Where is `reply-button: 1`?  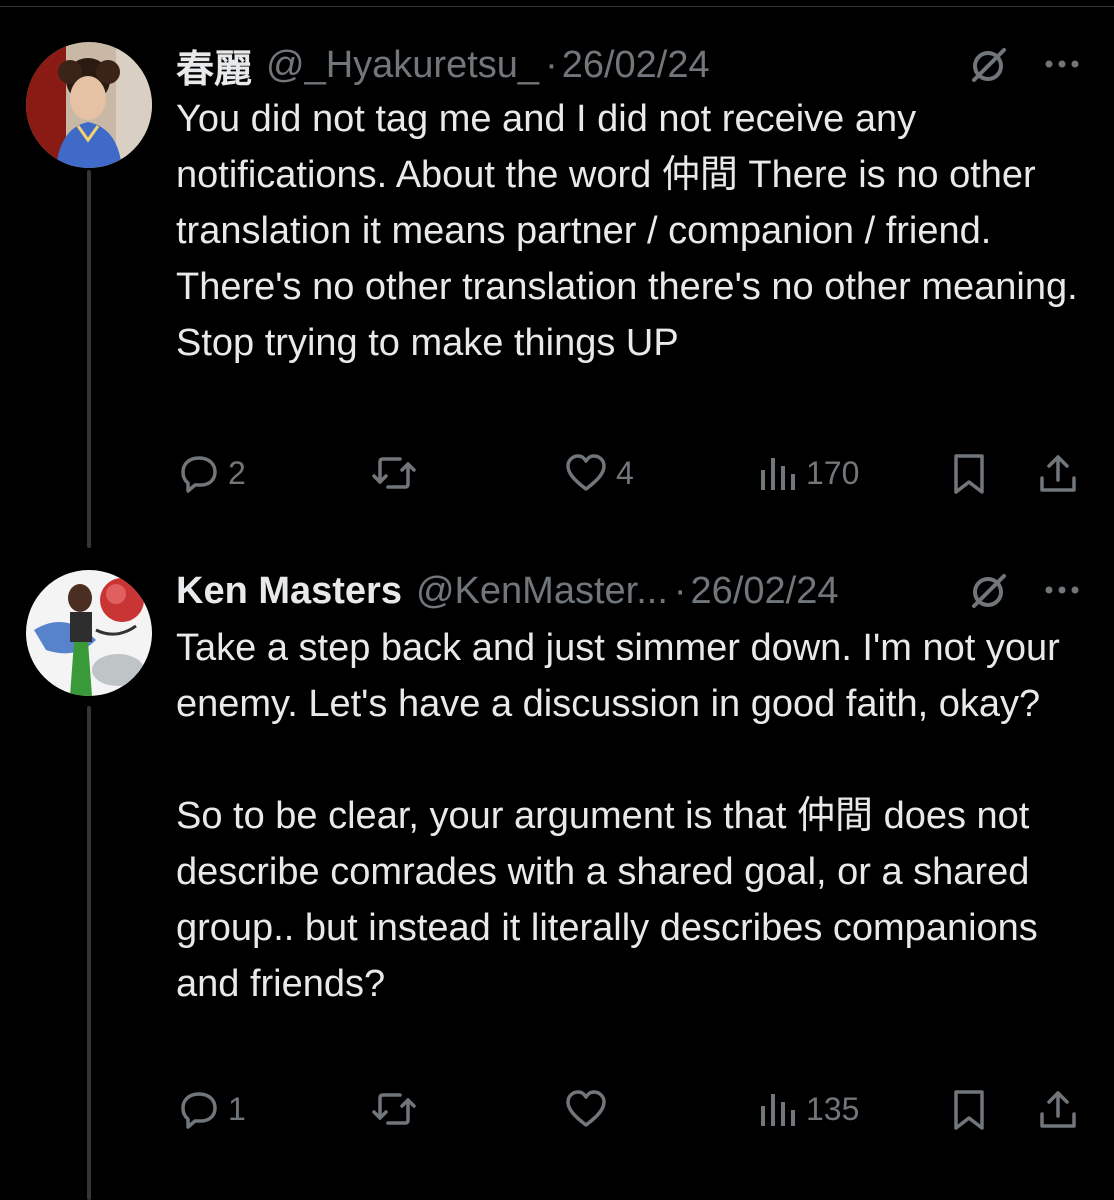
reply-button: 1 is located at coordinates (212, 1109).